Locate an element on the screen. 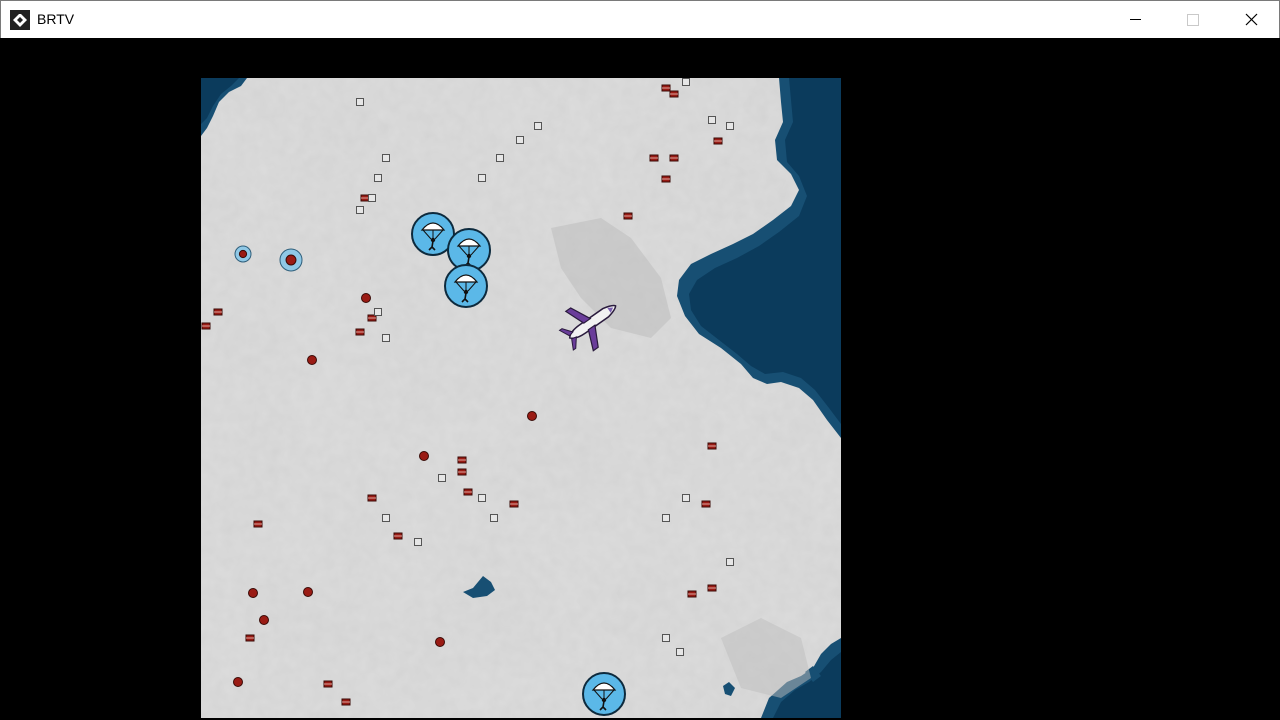  title-bar: BRTV is located at coordinates (640, 19).